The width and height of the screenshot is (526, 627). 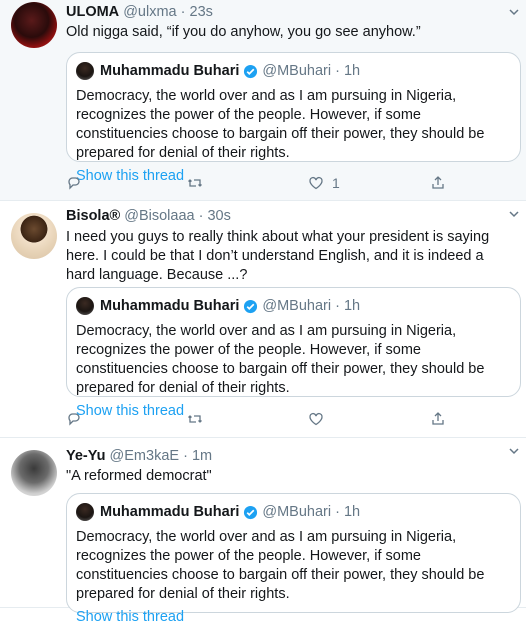 I want to click on tweet-time: 30s, so click(x=218, y=216).